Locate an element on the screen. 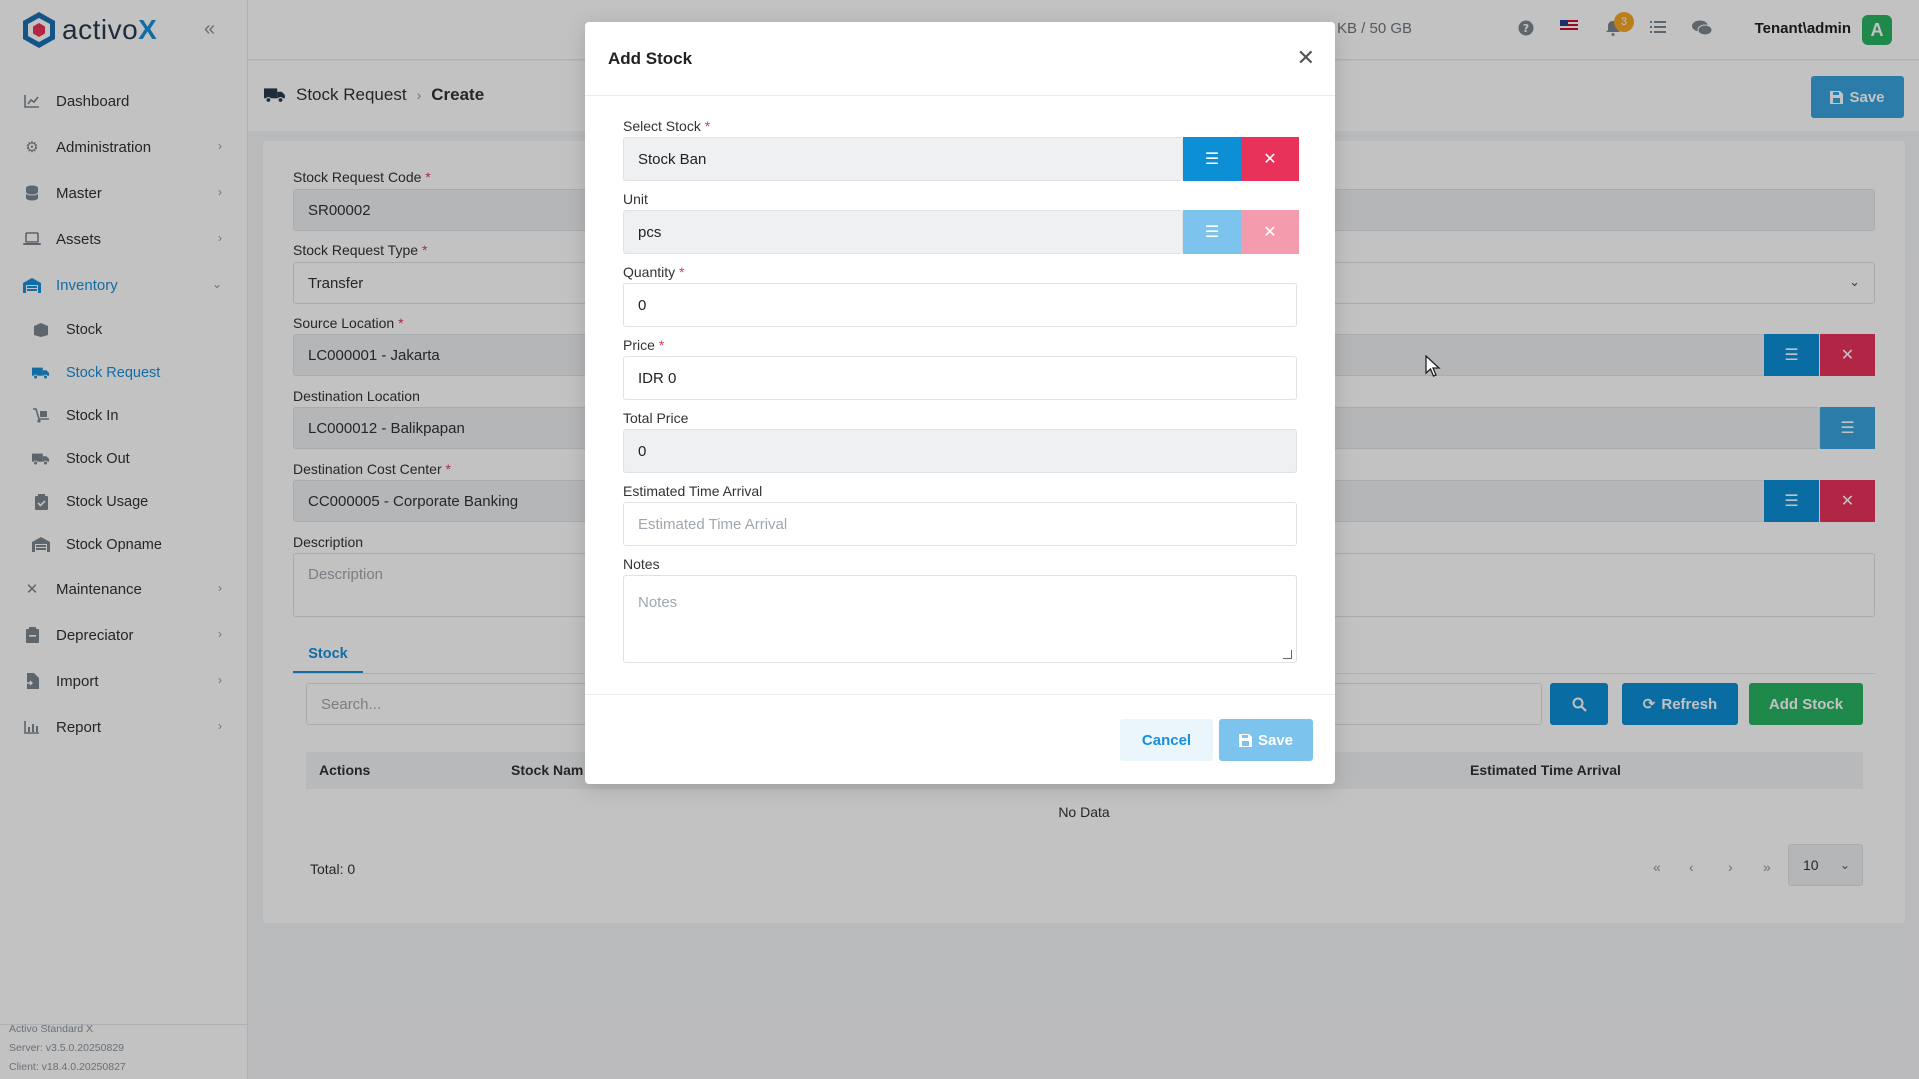 Image resolution: width=1919 pixels, height=1079 pixels. floppy-icon is located at coordinates (1245, 740).